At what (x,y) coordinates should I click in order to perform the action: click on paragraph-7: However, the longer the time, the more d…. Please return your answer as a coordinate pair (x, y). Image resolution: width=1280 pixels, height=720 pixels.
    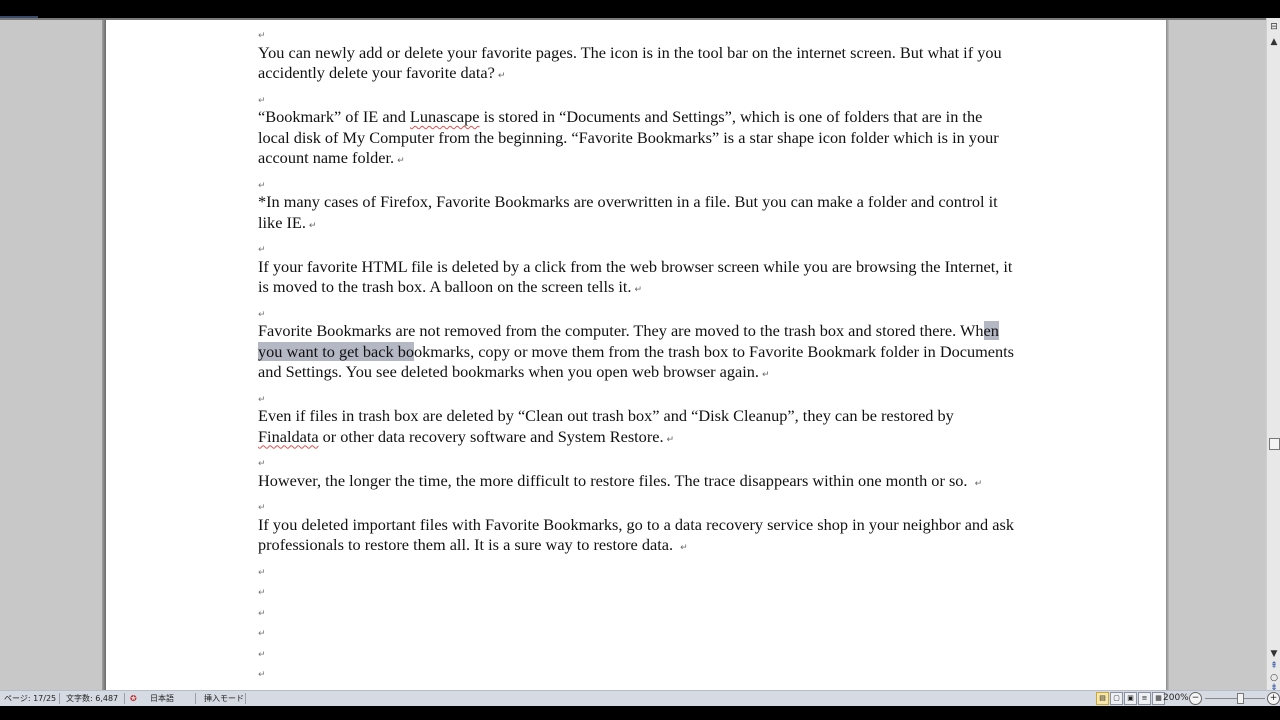
    Looking at the image, I should click on (638, 483).